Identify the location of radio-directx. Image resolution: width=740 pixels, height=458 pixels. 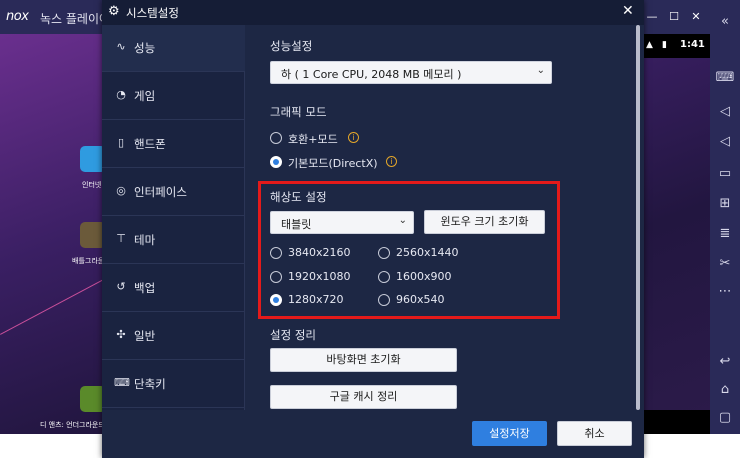
(276, 162).